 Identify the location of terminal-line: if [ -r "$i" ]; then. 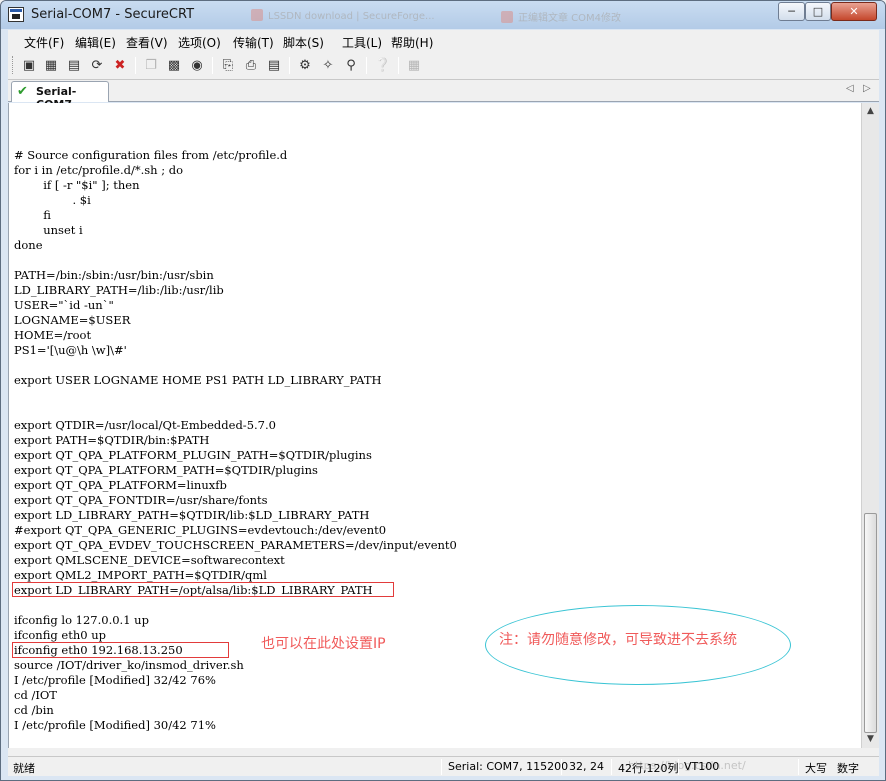
(77, 185).